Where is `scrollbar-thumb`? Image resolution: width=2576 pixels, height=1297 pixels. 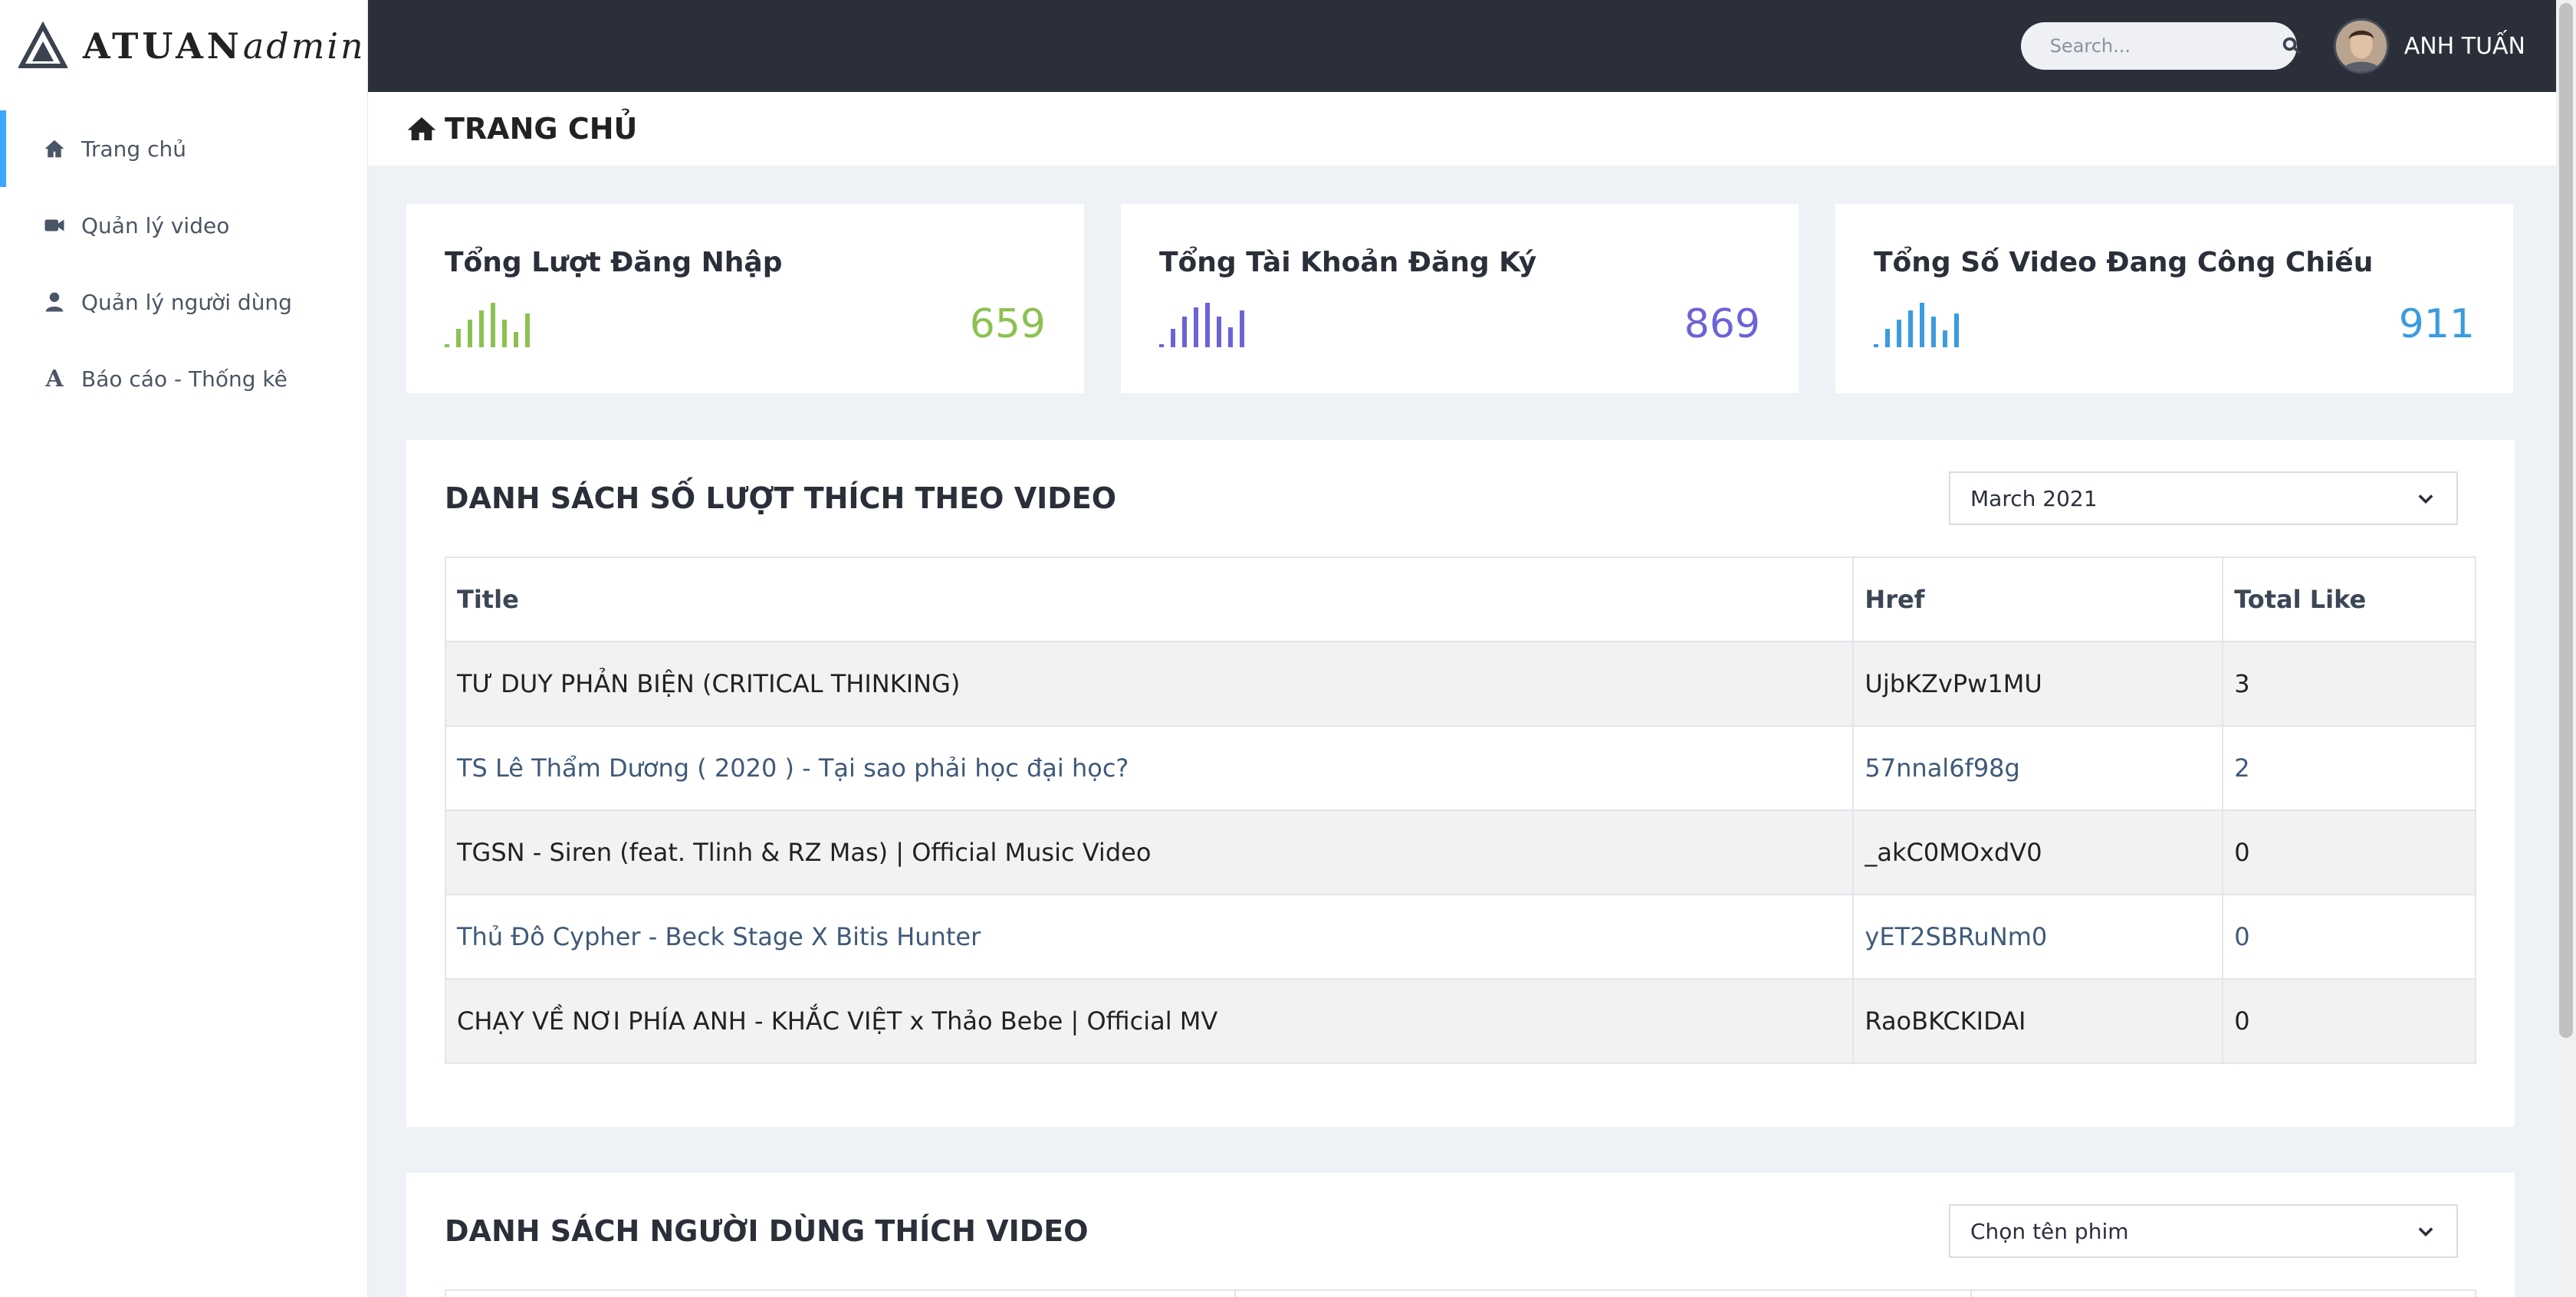 scrollbar-thumb is located at coordinates (2566, 520).